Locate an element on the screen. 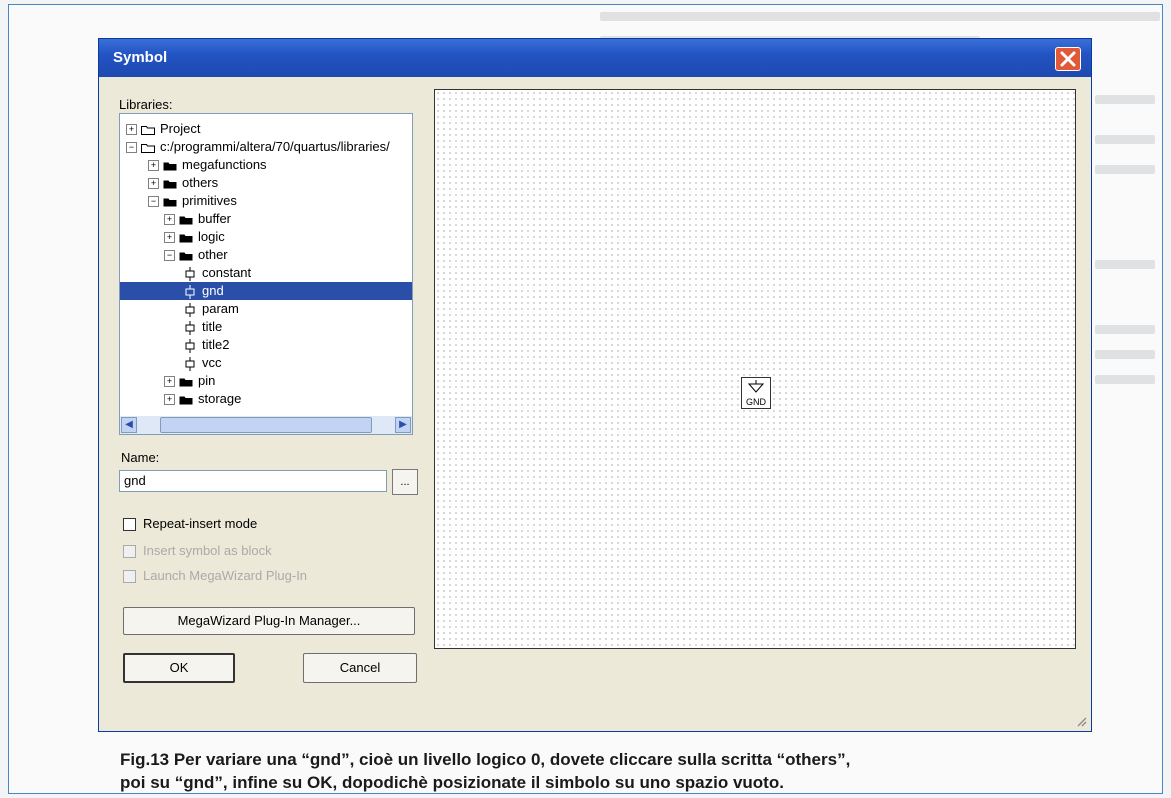 The height and width of the screenshot is (798, 1171). repeat-insert-label: Repeat-insert mode is located at coordinates (200, 523).